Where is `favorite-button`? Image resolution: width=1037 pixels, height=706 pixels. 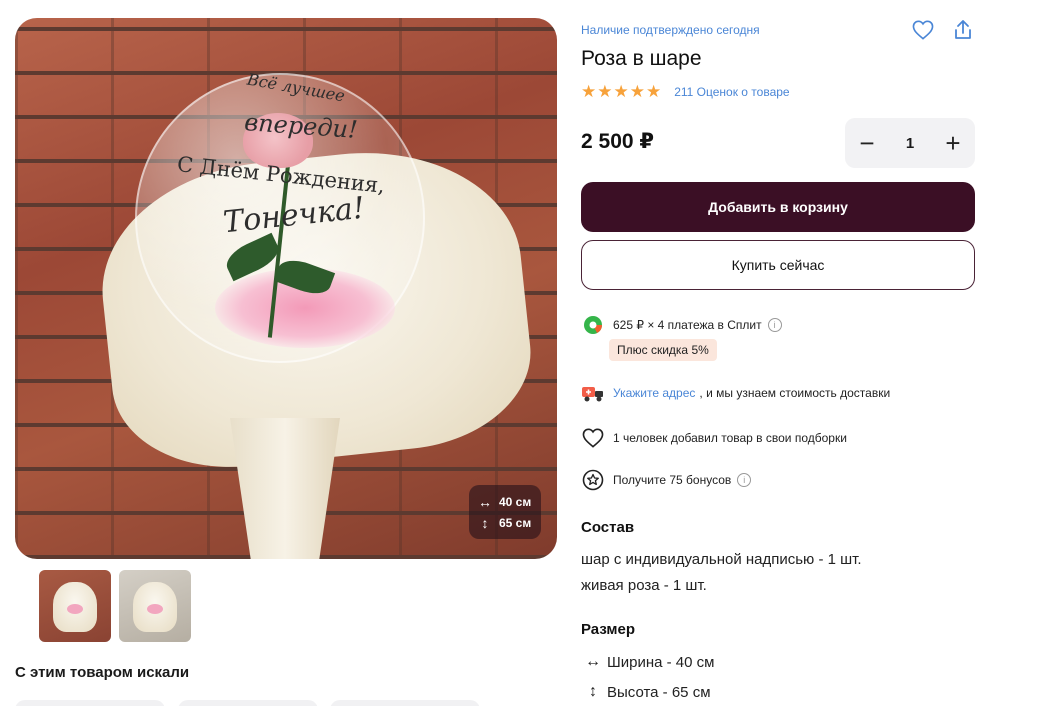 favorite-button is located at coordinates (923, 30).